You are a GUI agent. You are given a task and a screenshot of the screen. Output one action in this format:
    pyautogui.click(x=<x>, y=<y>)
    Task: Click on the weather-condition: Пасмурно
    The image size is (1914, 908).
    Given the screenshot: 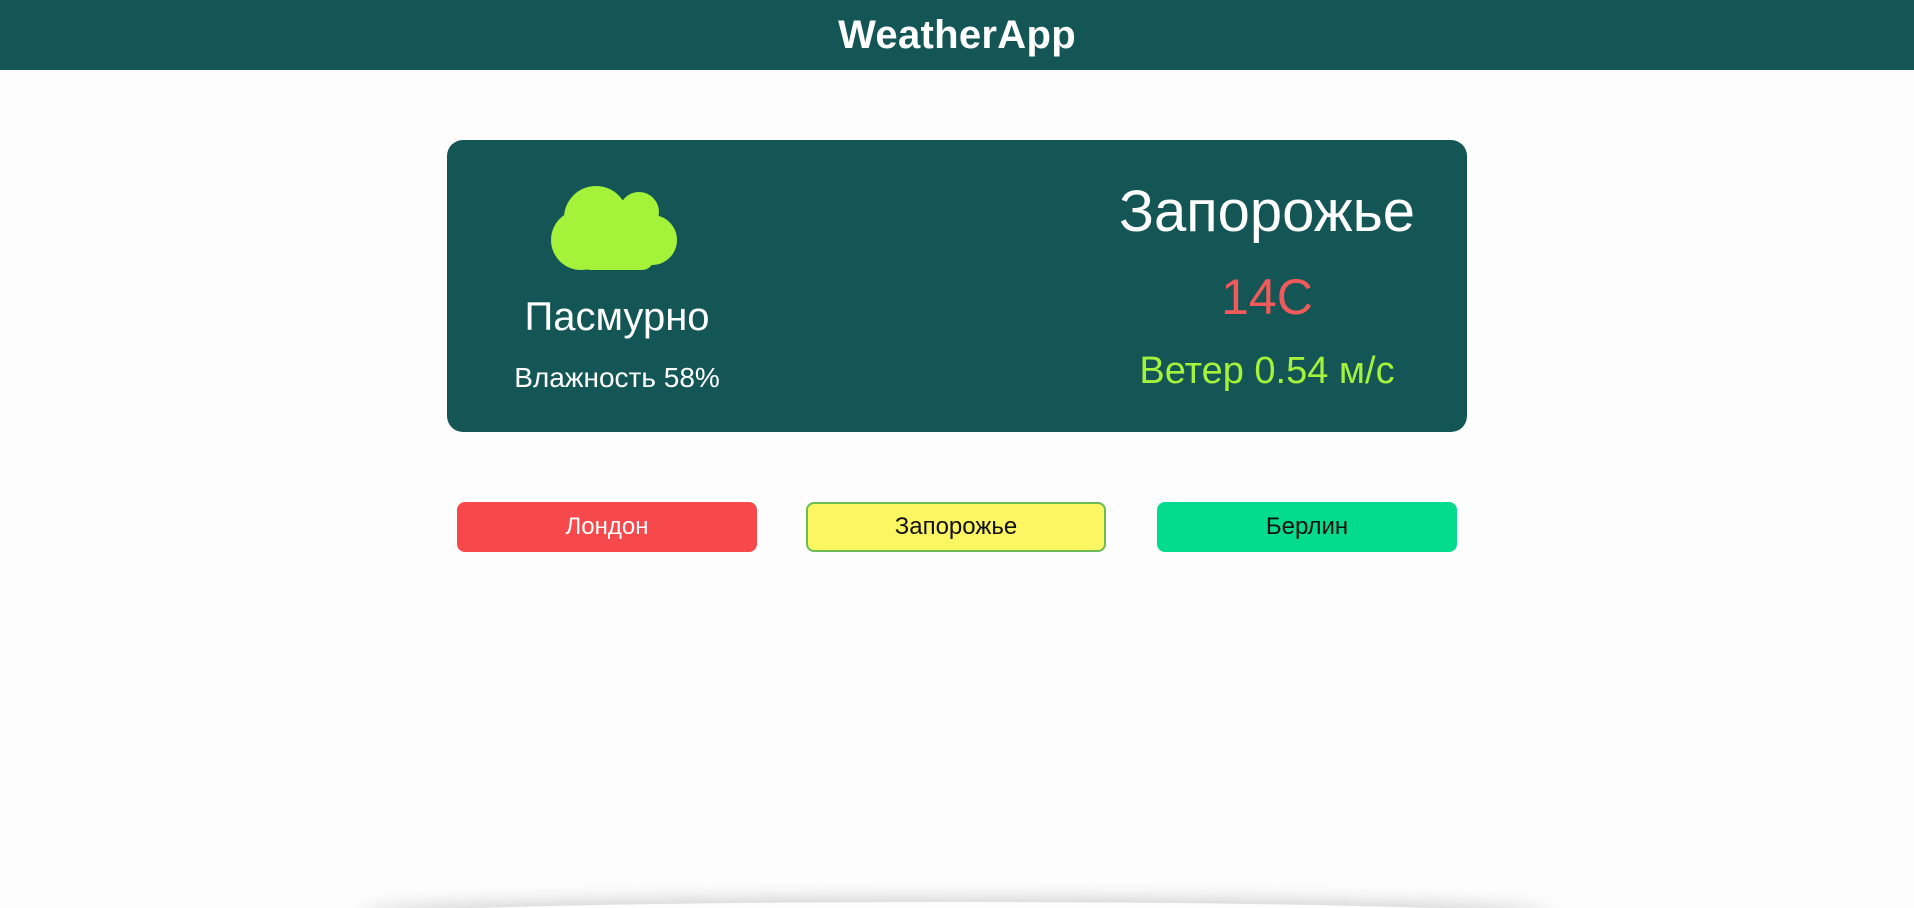 What is the action you would take?
    pyautogui.click(x=617, y=317)
    